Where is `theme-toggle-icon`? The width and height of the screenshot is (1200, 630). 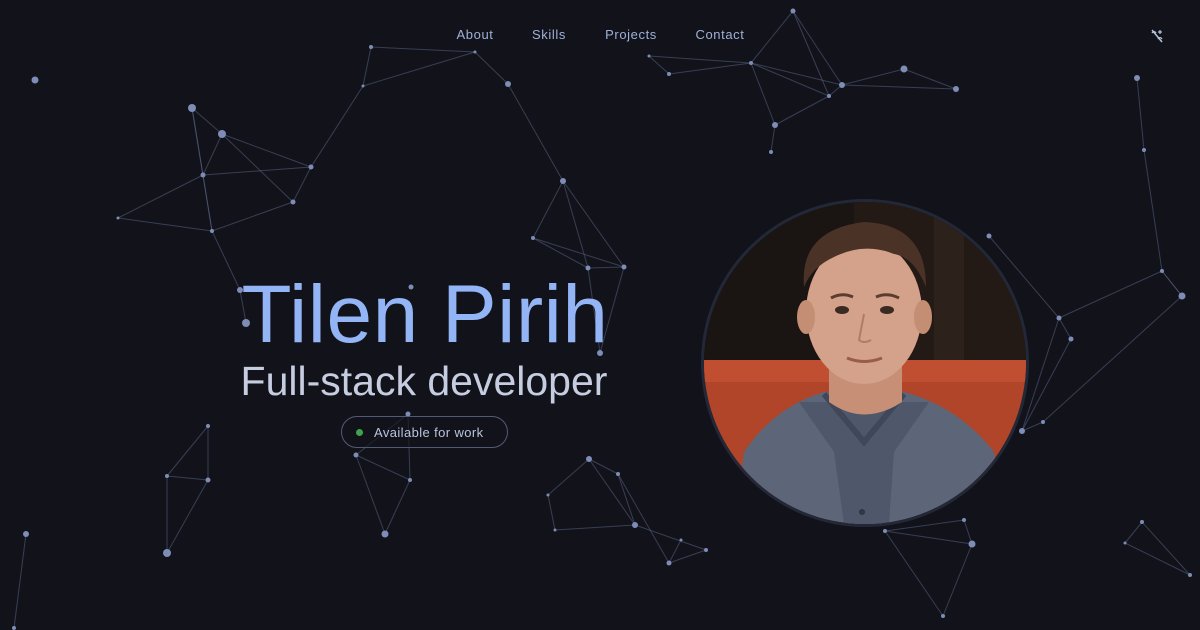
theme-toggle-icon is located at coordinates (1157, 36).